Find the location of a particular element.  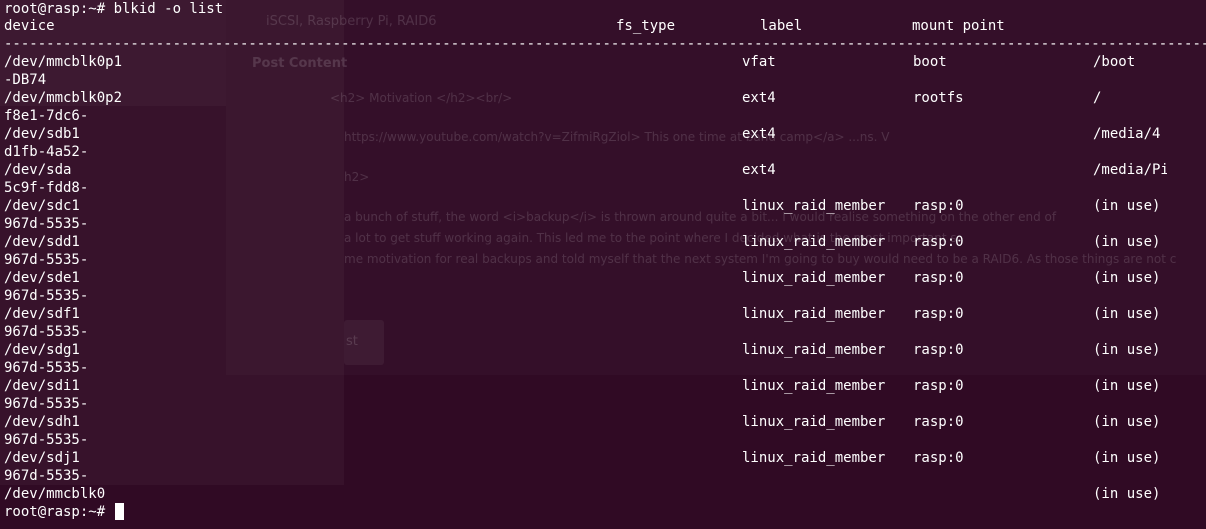

row-device: /dev/sdf1 is located at coordinates (42, 314).